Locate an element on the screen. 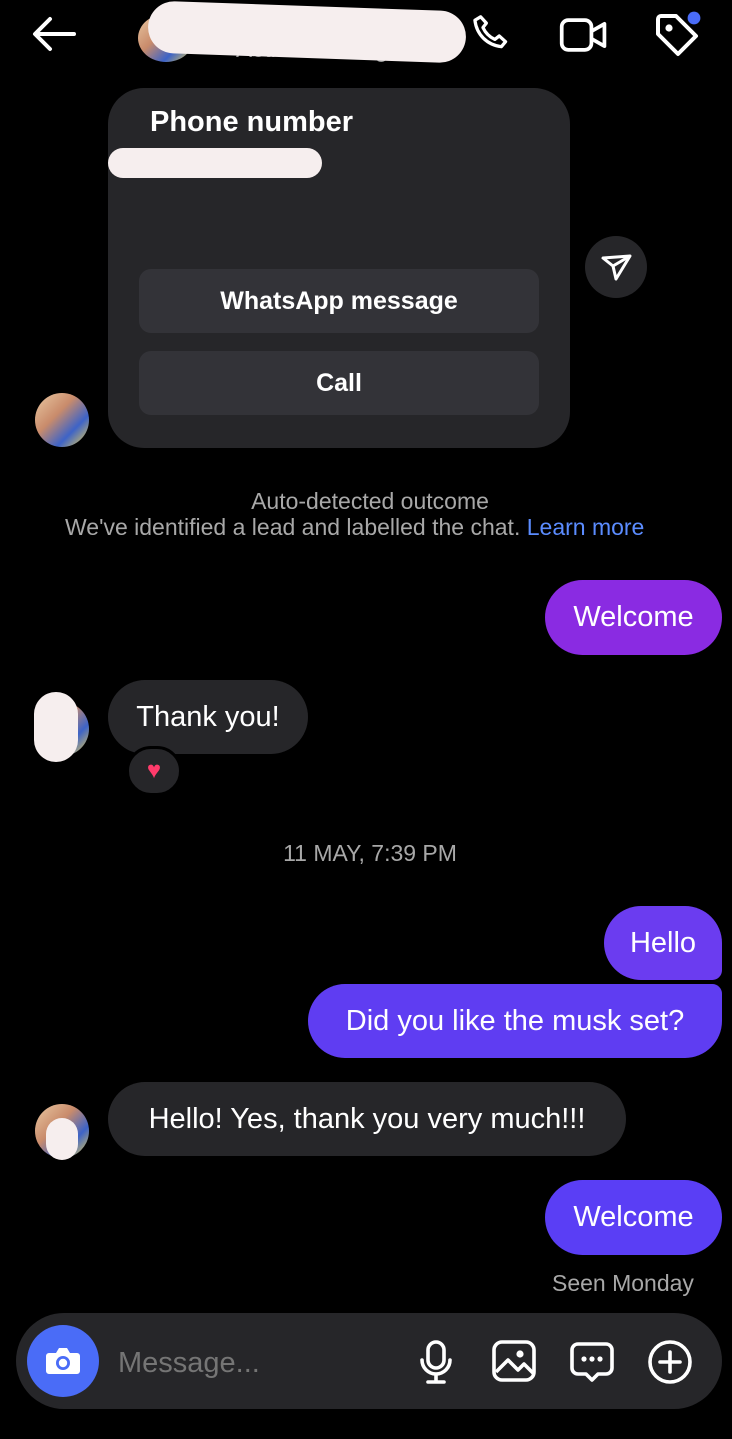  incoming-message: Hello! Yes, thank you very much!!! is located at coordinates (367, 1119).